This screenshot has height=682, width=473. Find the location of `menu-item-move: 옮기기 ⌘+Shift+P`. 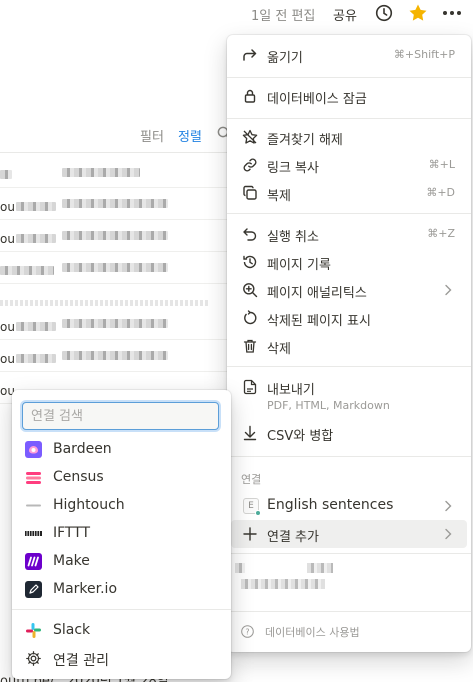

menu-item-move: 옮기기 ⌘+Shift+P is located at coordinates (349, 55).